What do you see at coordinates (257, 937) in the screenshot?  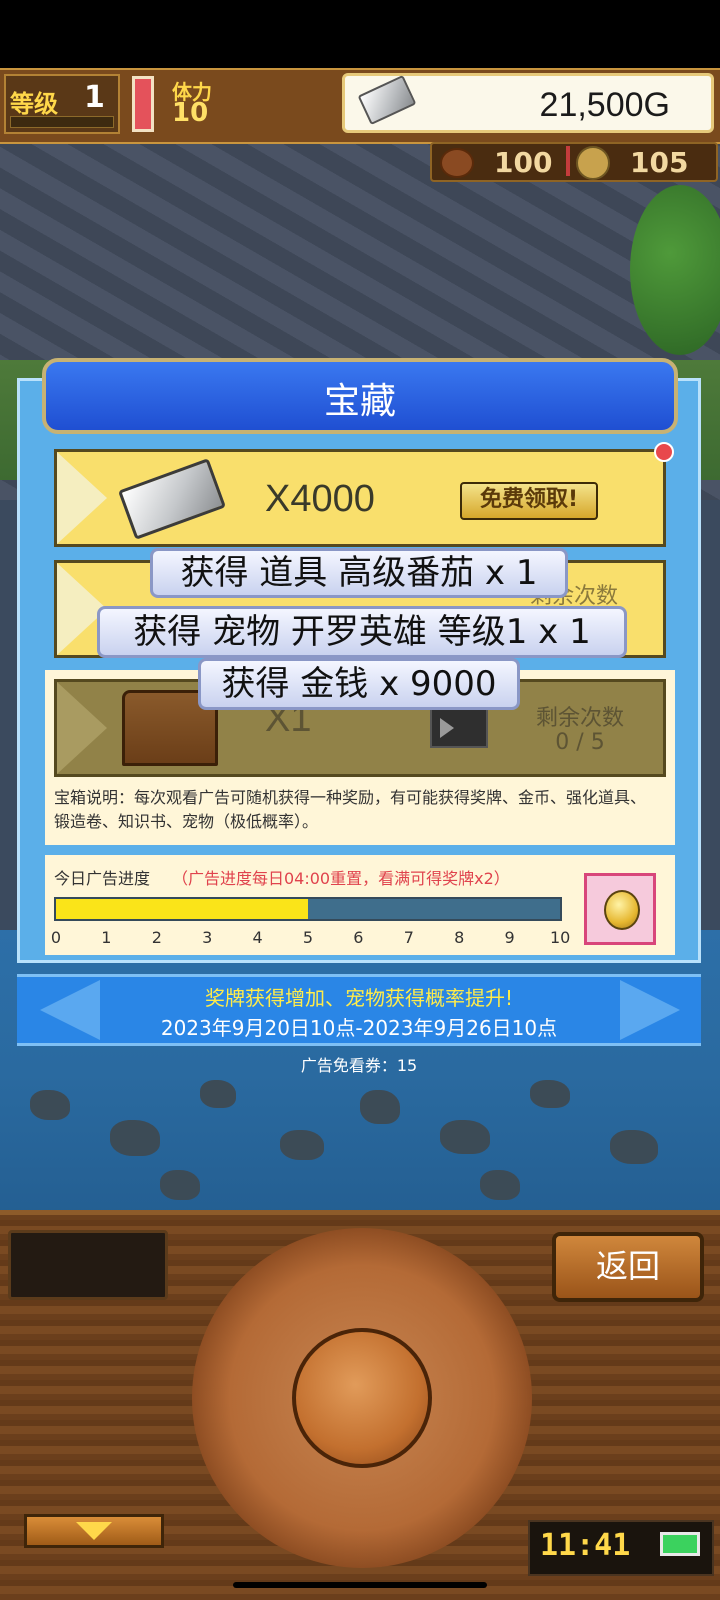 I see `ad-progress-tick: 4` at bounding box center [257, 937].